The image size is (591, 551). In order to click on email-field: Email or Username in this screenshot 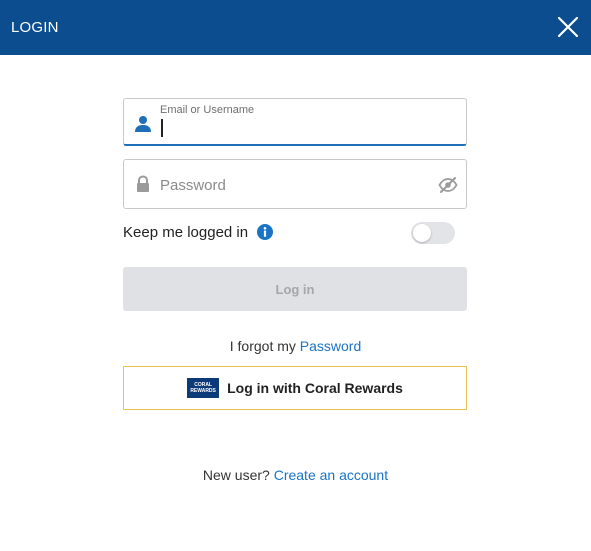, I will do `click(295, 122)`.